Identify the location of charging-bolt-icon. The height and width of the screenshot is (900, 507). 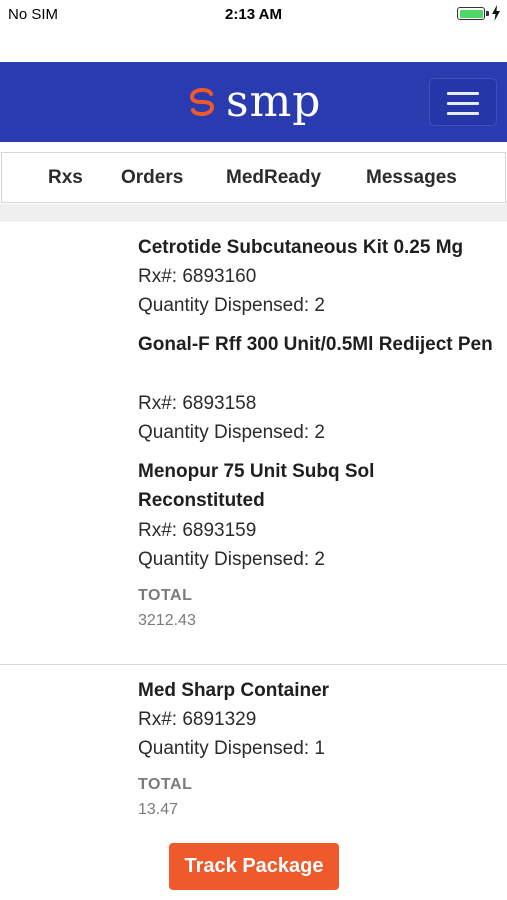
(496, 13).